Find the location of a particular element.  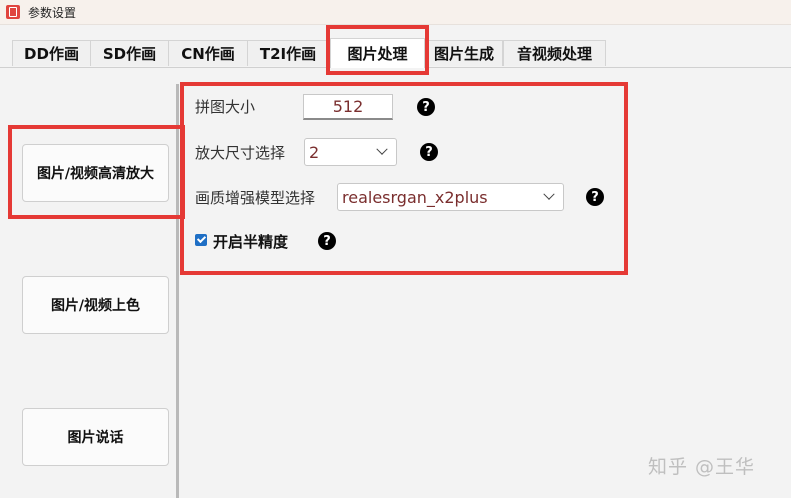

upscale-button: 图片/视频高清放大 is located at coordinates (95, 173).